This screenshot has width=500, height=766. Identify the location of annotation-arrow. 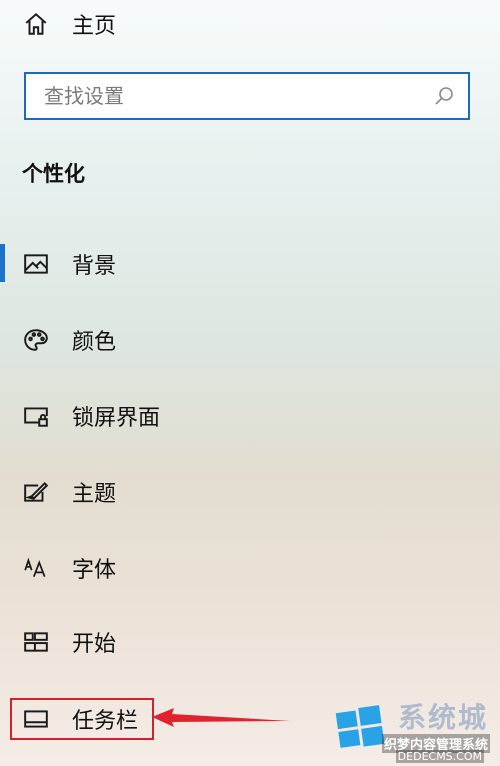
(221, 717).